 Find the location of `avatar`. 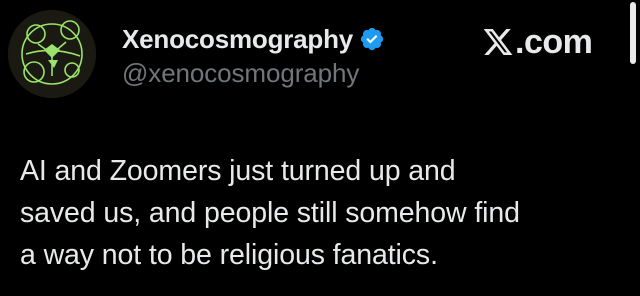

avatar is located at coordinates (52, 54).